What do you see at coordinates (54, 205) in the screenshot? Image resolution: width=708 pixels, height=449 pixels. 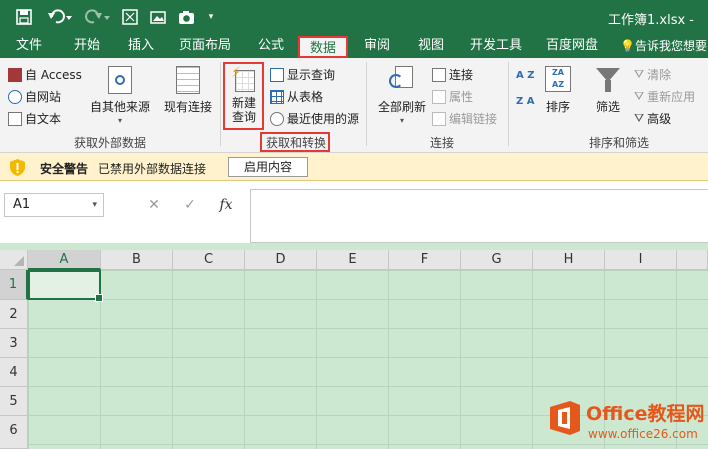 I see `name-box: A1 ▾` at bounding box center [54, 205].